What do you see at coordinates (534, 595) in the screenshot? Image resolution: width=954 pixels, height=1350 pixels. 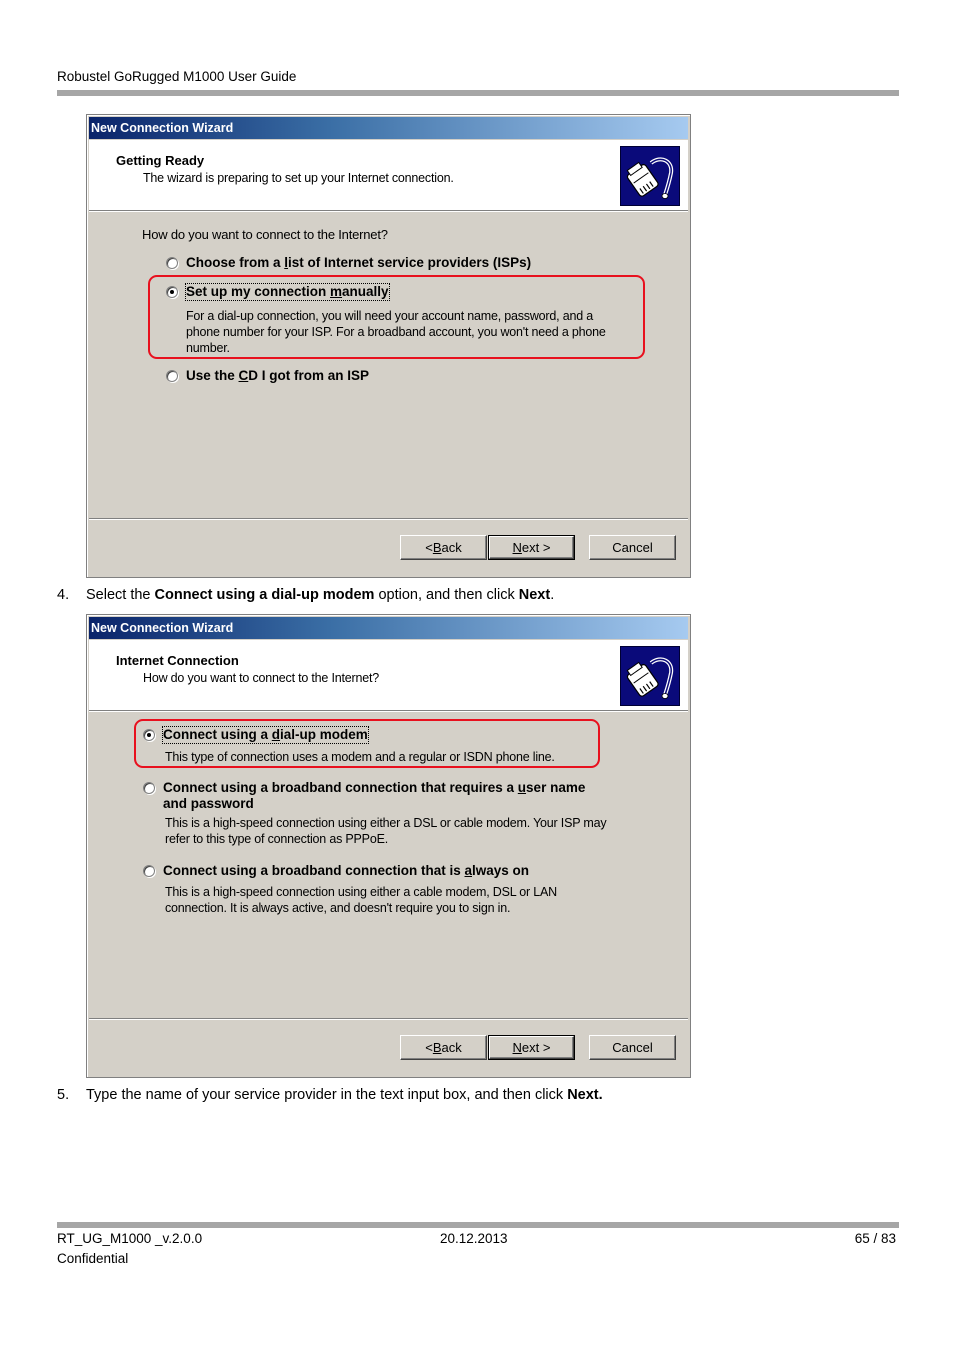 I see `step-bold-text: Next` at bounding box center [534, 595].